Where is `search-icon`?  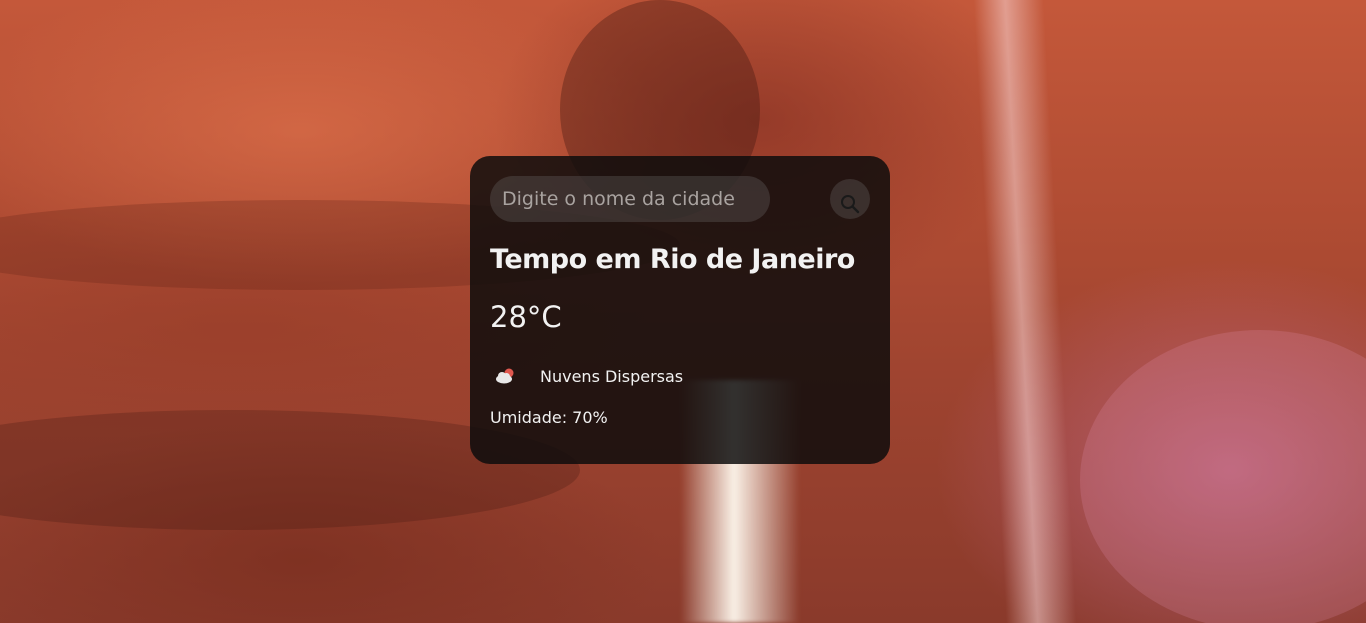 search-icon is located at coordinates (850, 203).